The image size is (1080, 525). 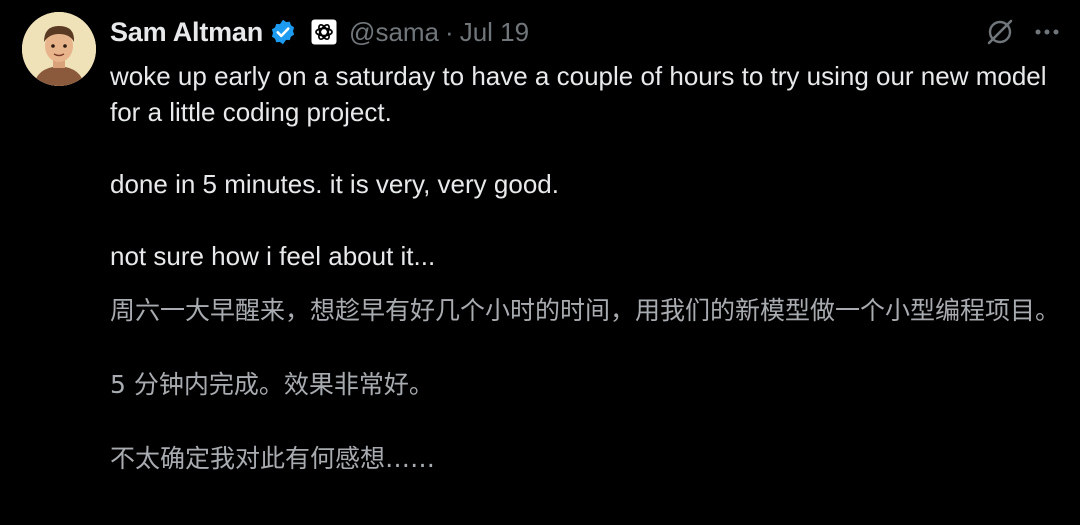 What do you see at coordinates (283, 32) in the screenshot?
I see `verified-badge-icon` at bounding box center [283, 32].